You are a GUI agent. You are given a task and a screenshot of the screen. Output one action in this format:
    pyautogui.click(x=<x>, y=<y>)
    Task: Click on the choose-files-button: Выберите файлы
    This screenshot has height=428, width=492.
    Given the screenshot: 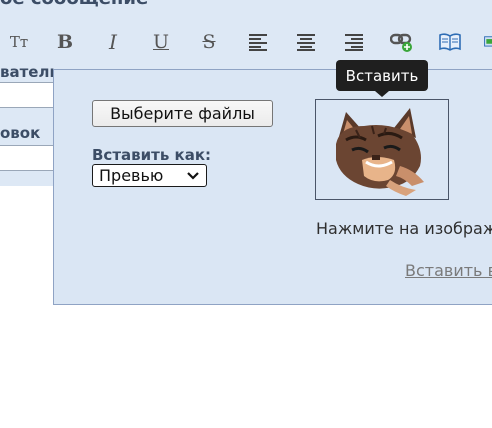 What is the action you would take?
    pyautogui.click(x=182, y=113)
    